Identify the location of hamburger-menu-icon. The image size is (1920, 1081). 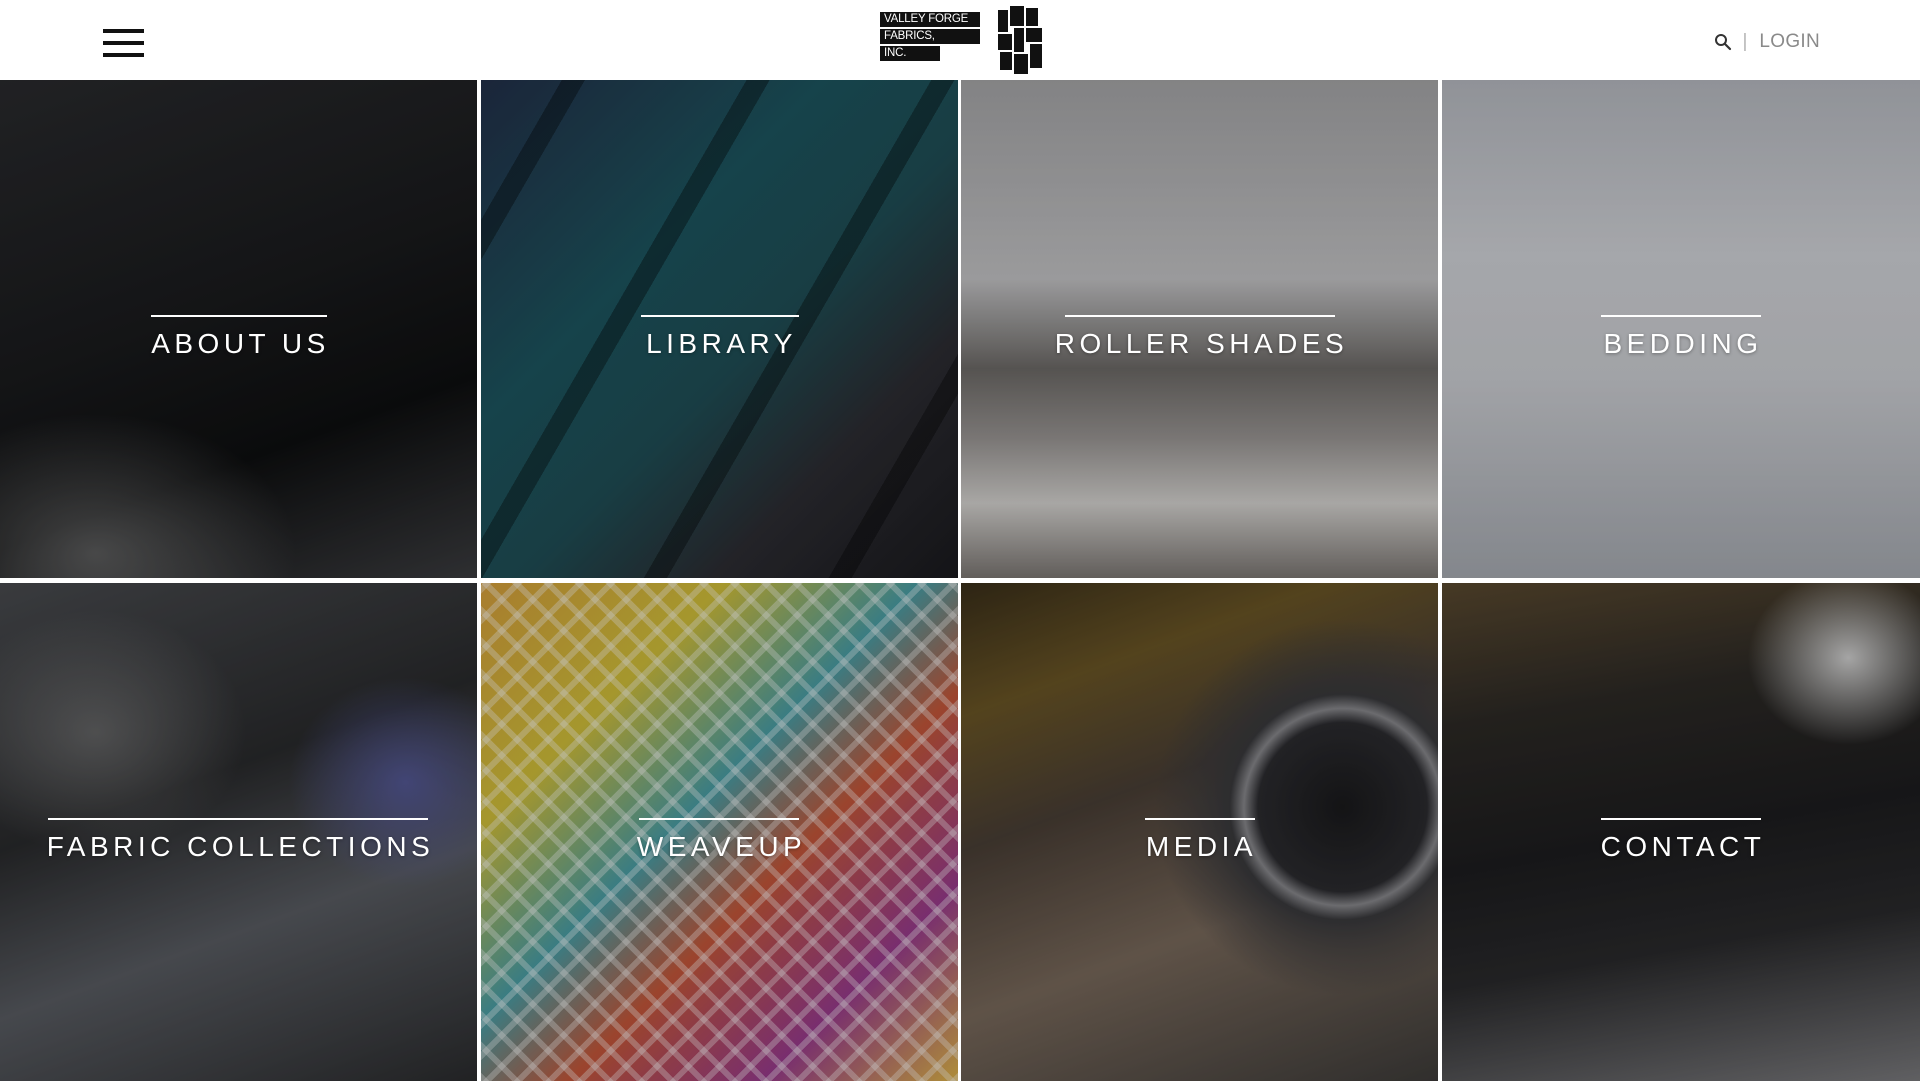
(123, 43).